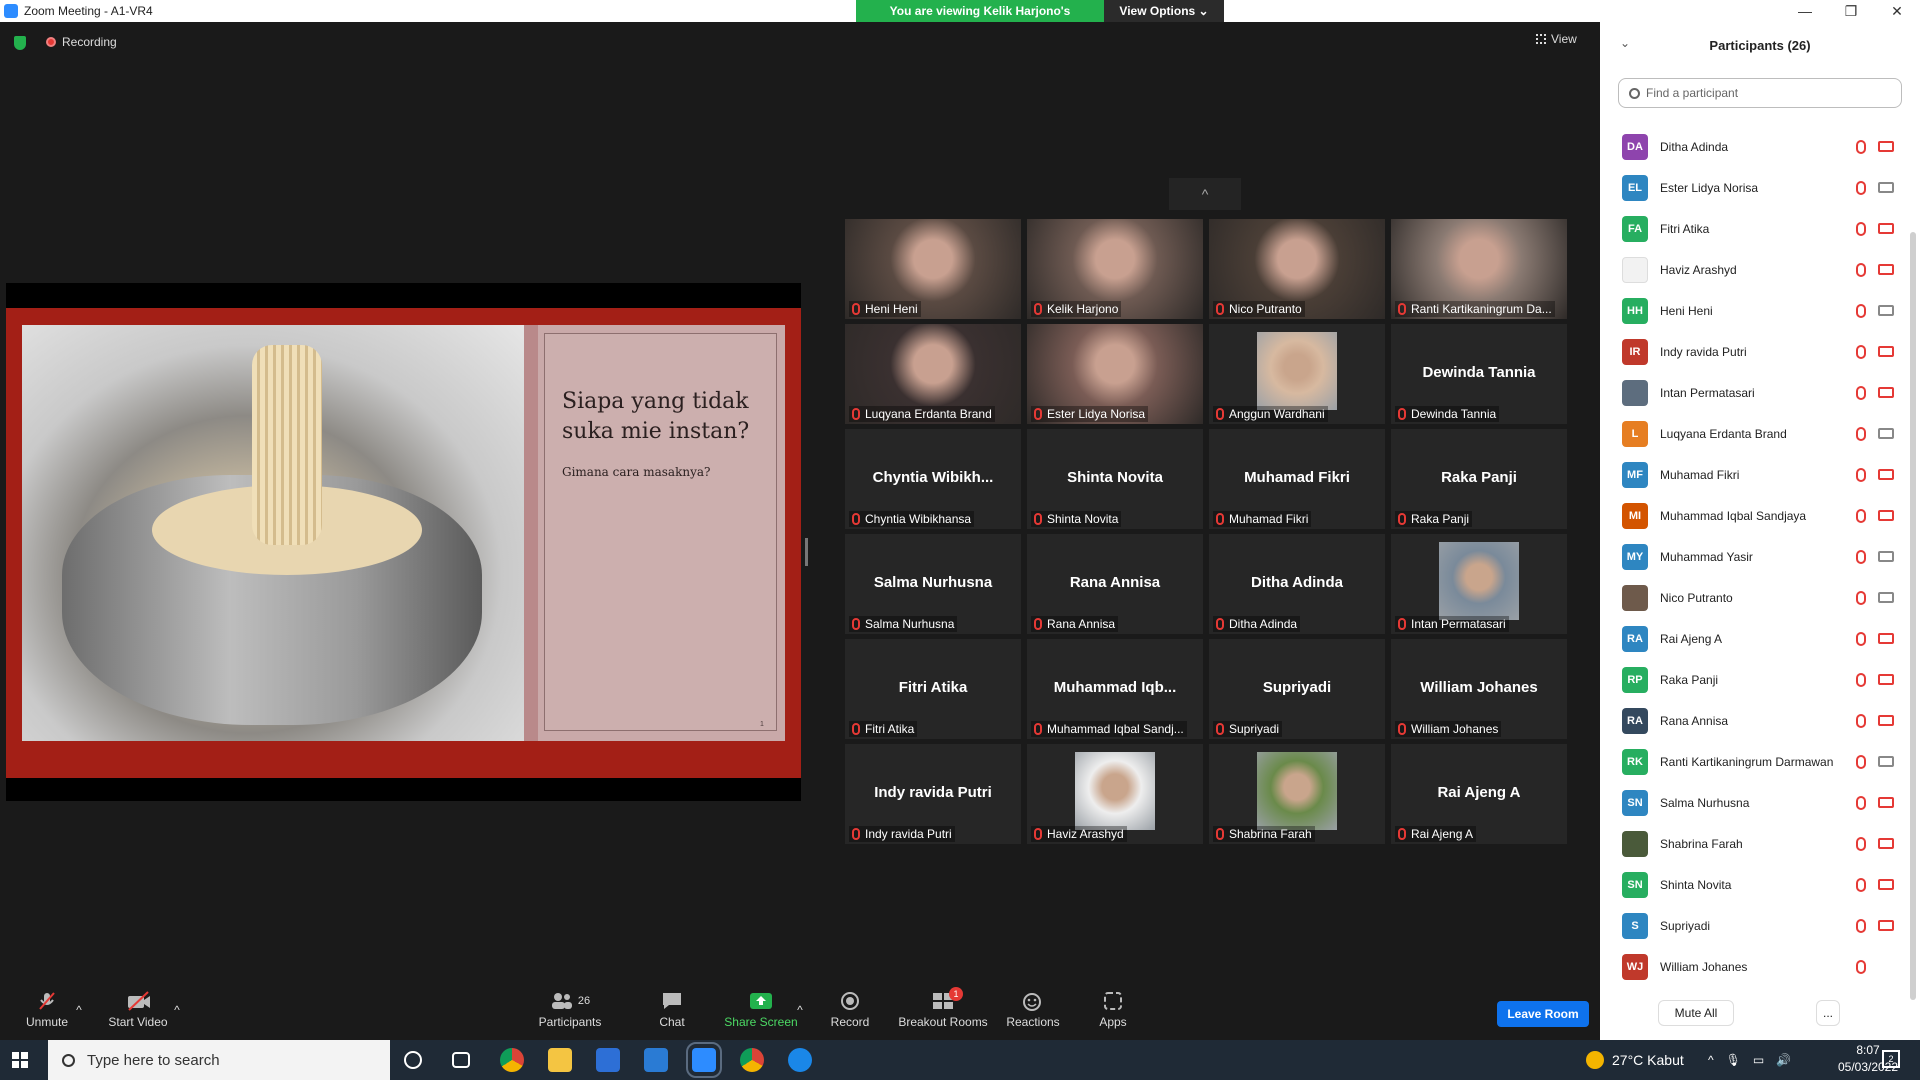 The width and height of the screenshot is (1920, 1080). I want to click on mail-icon, so click(656, 1060).